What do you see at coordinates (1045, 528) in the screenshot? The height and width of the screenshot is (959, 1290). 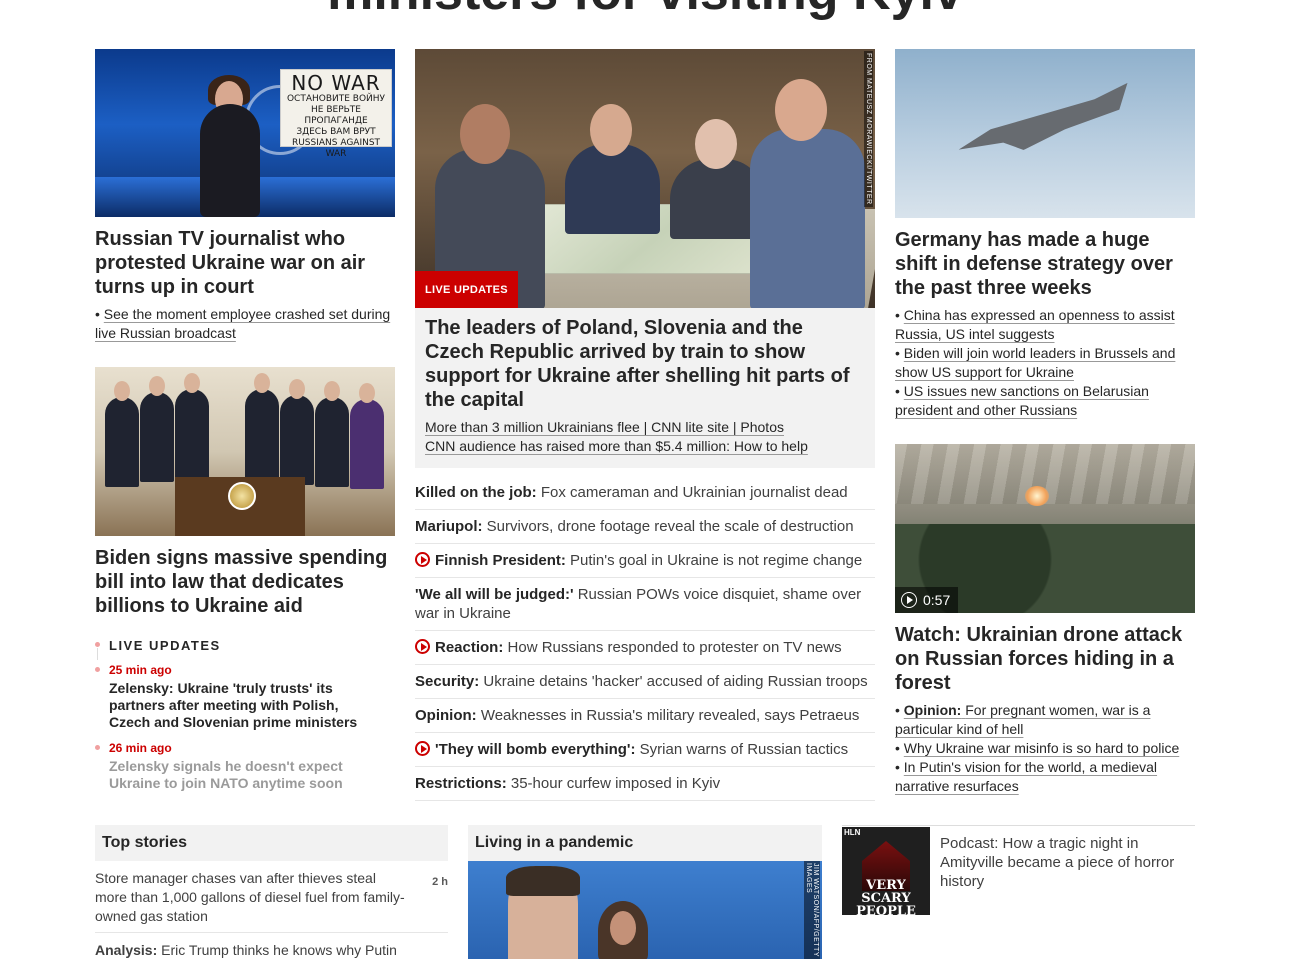 I see `drone-attack-video: 0:57` at bounding box center [1045, 528].